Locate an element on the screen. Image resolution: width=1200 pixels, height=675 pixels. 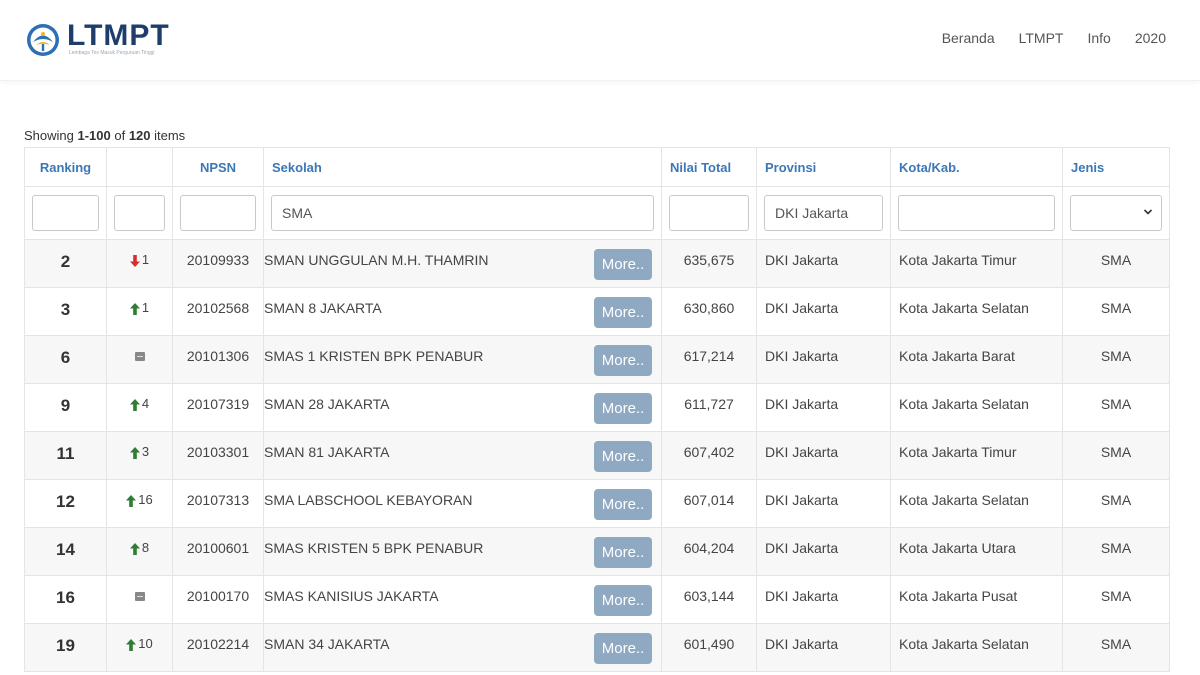
cell-nilai-total: 604,204 is located at coordinates (709, 551).